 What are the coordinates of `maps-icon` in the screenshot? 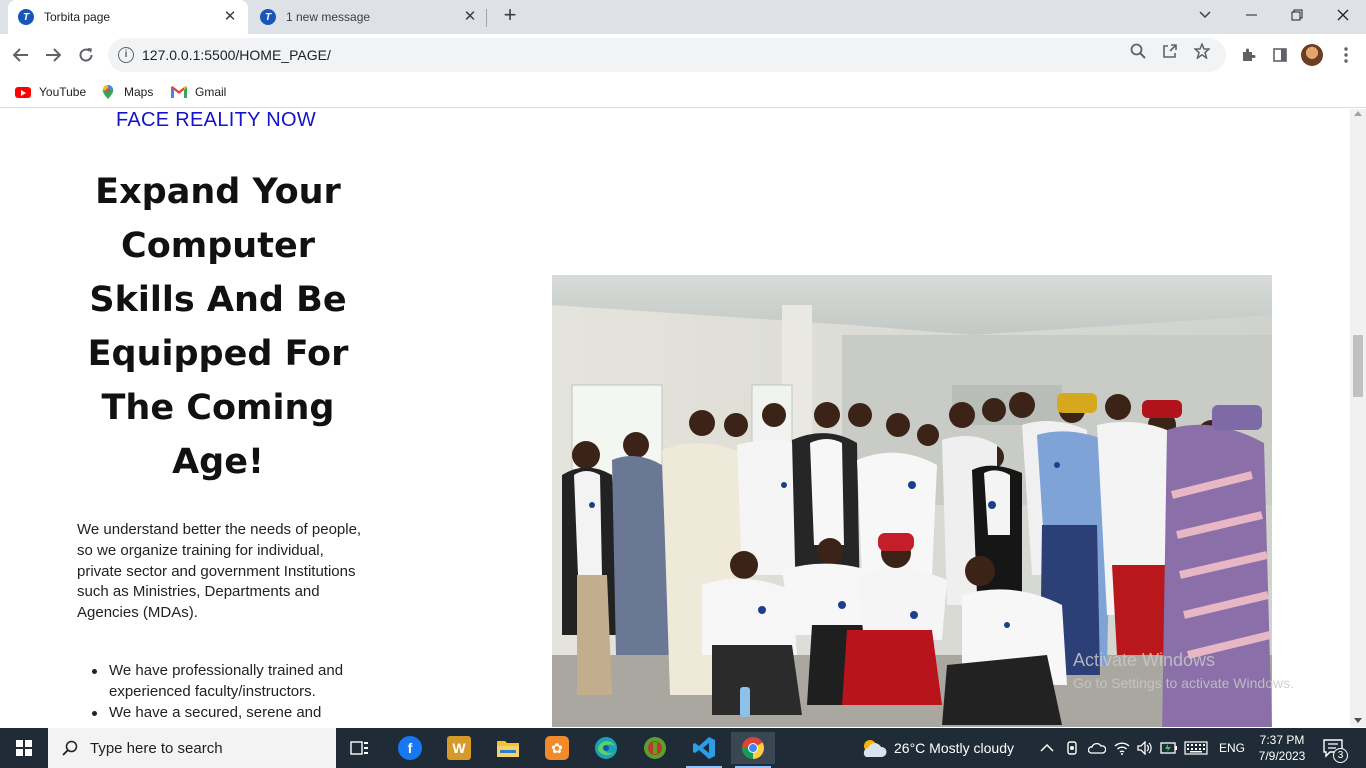 It's located at (108, 92).